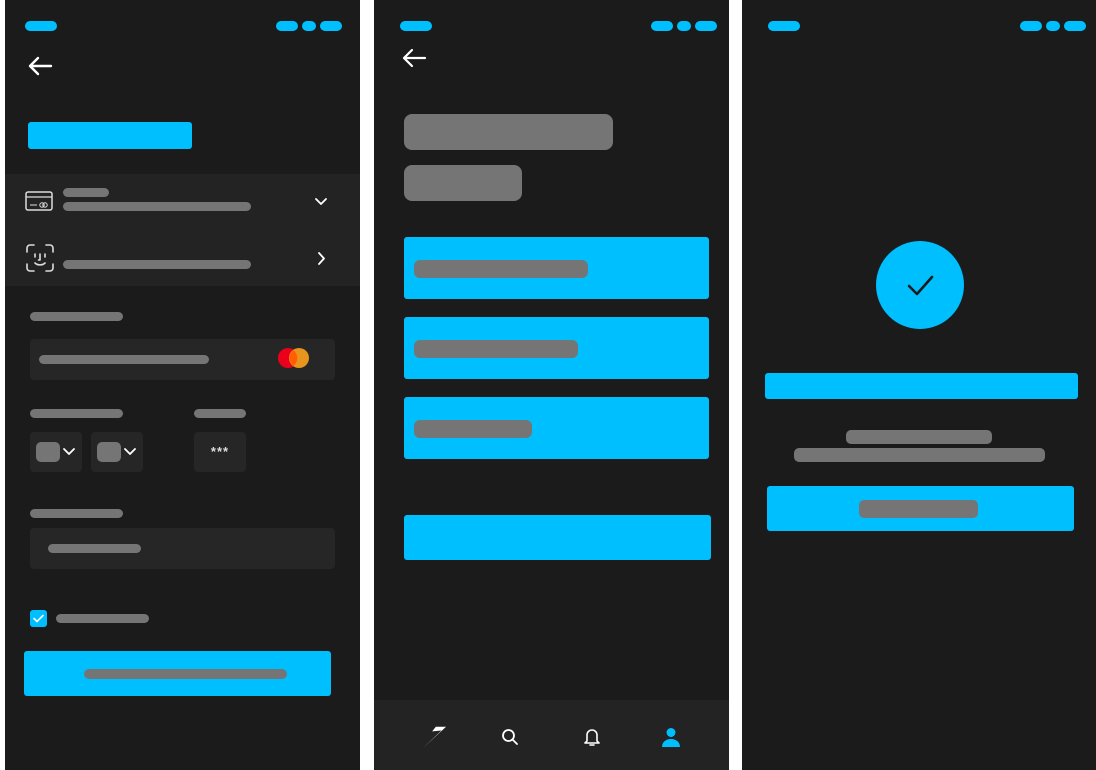  I want to click on remember-card-label-placeholder, so click(102, 618).